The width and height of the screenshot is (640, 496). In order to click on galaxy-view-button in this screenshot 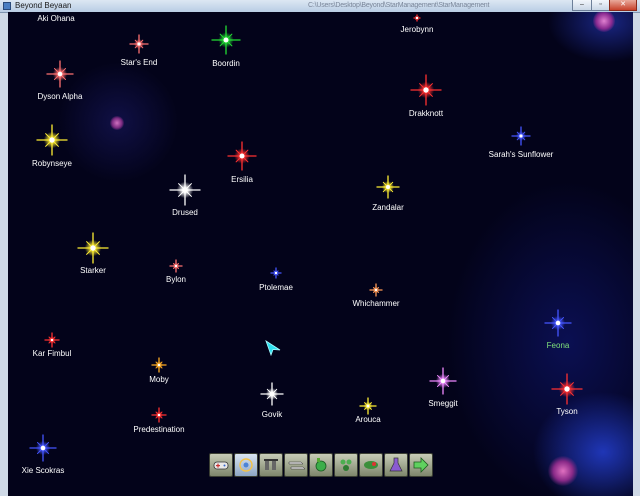, I will do `click(246, 465)`.